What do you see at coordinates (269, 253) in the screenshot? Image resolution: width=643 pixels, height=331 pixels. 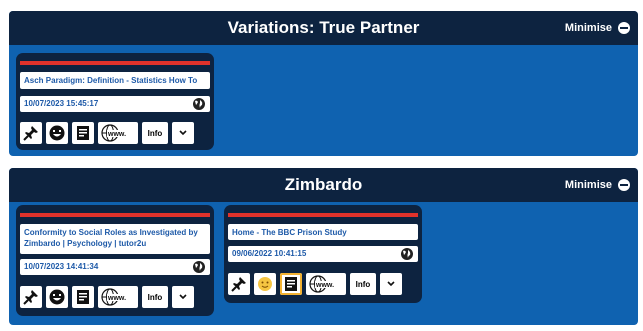 I see `bookmark-datetime: 09/06/2022 10:41:15` at bounding box center [269, 253].